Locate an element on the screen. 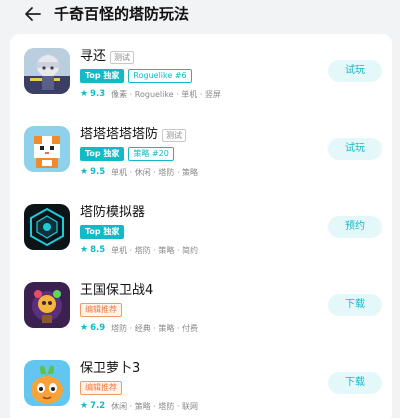 Image resolution: width=400 pixels, height=418 pixels. meta-row: ★ 8.5 单机 · 塔防 · 策略 · 简约 is located at coordinates (139, 250).